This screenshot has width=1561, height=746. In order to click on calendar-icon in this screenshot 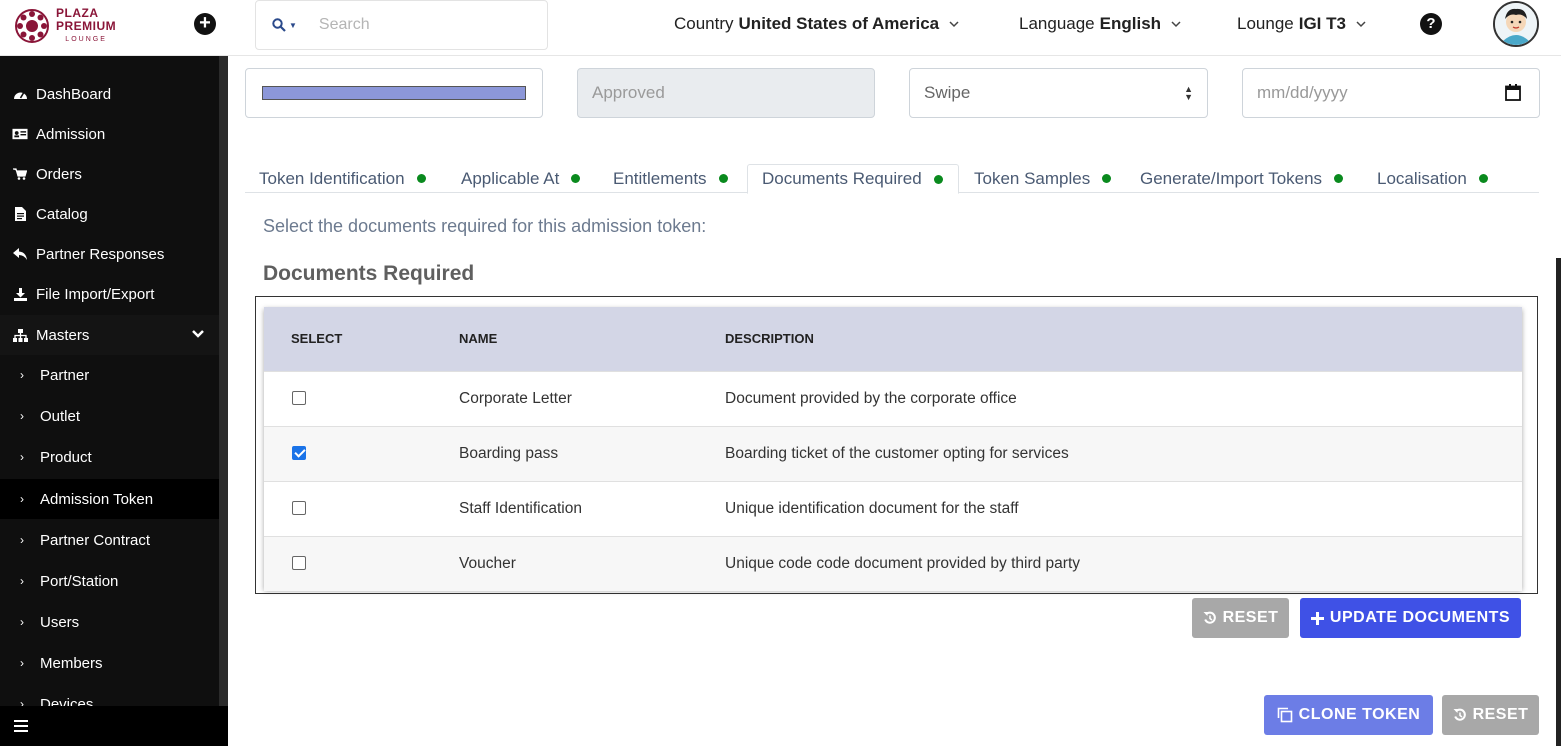, I will do `click(1513, 92)`.